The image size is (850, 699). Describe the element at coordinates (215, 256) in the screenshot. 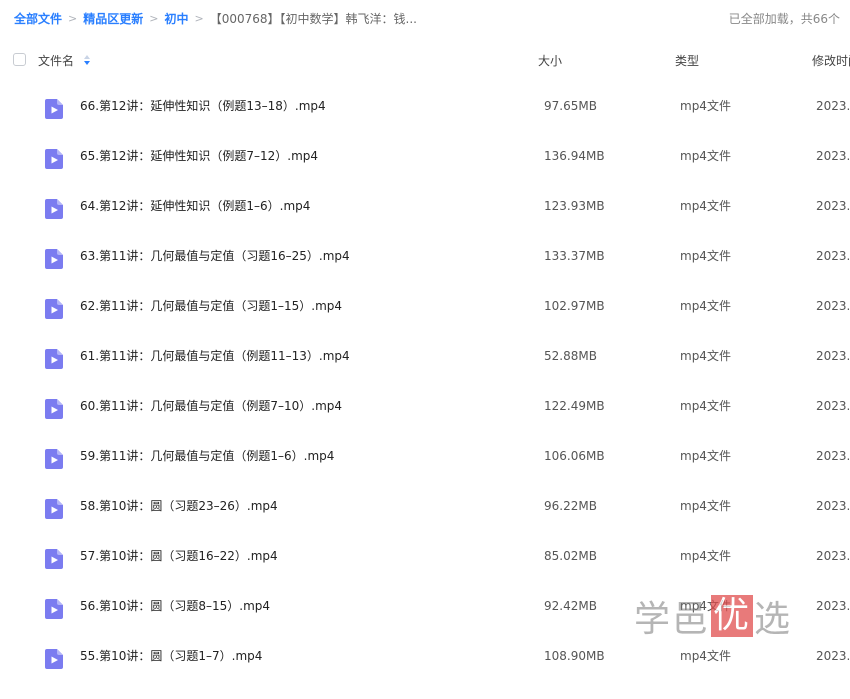

I see `file-name: 63.第11讲：几何最值与定值（习题16–25）.mp4` at that location.